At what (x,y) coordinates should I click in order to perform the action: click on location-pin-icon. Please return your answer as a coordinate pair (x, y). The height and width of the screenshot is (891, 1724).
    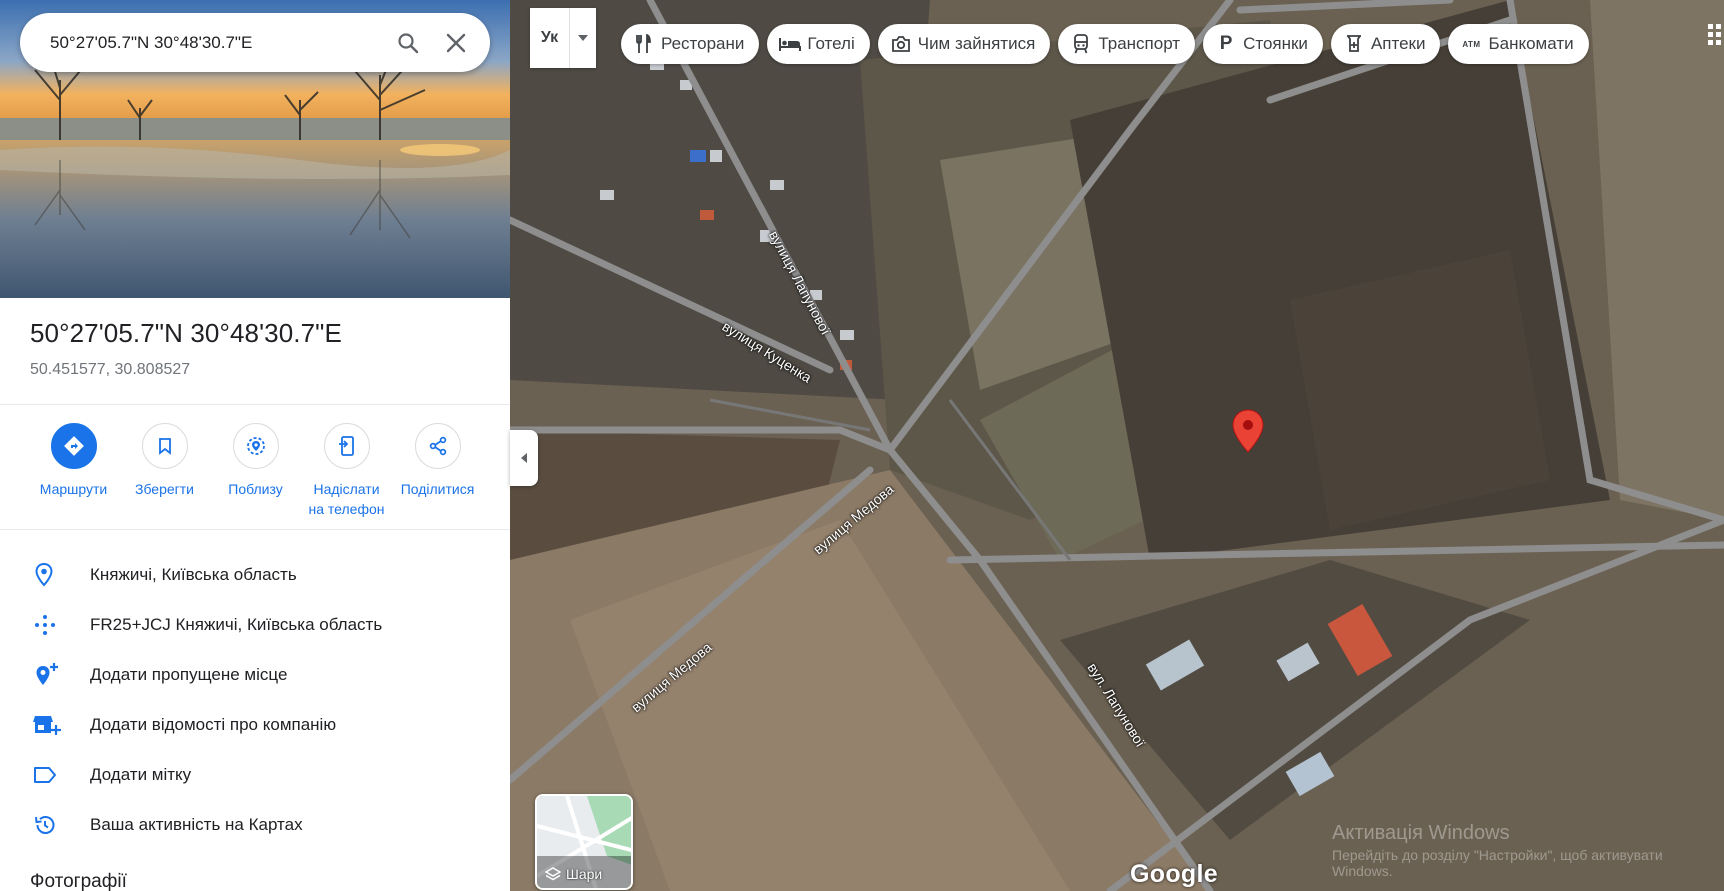
    Looking at the image, I should click on (45, 575).